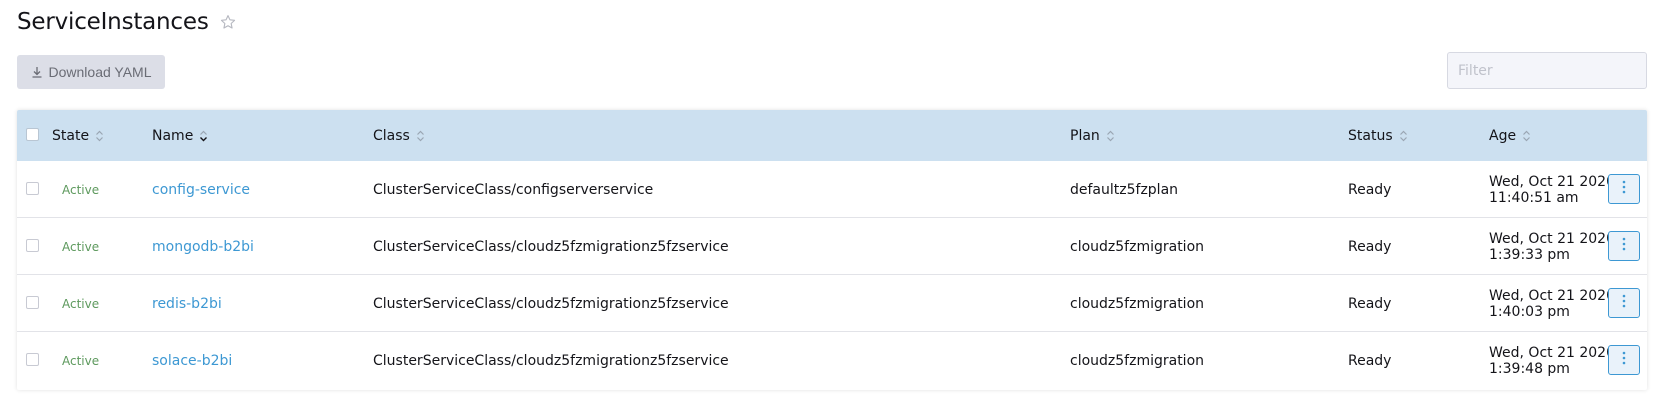 Image resolution: width=1659 pixels, height=403 pixels. What do you see at coordinates (1378, 135) in the screenshot?
I see `column-header-status: Status` at bounding box center [1378, 135].